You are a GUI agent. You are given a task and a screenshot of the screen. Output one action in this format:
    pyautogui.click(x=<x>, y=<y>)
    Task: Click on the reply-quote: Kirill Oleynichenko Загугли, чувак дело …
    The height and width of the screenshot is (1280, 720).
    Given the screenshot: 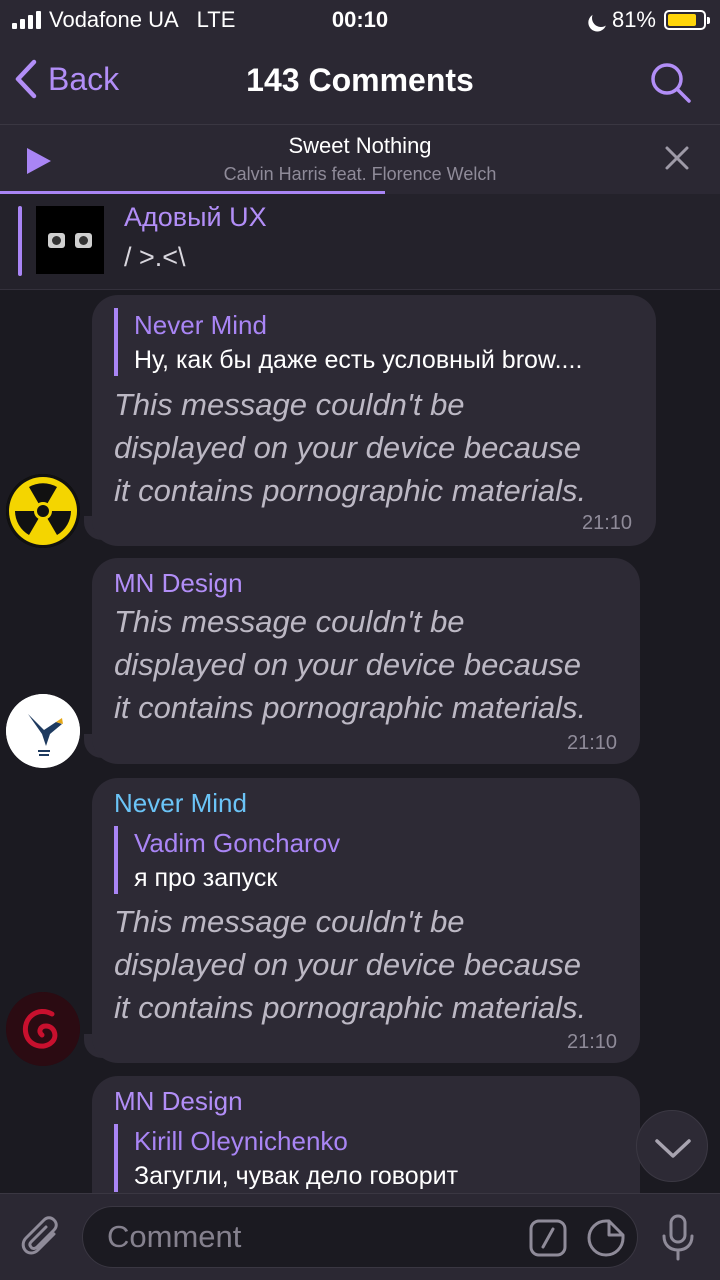 What is the action you would take?
    pyautogui.click(x=286, y=1158)
    